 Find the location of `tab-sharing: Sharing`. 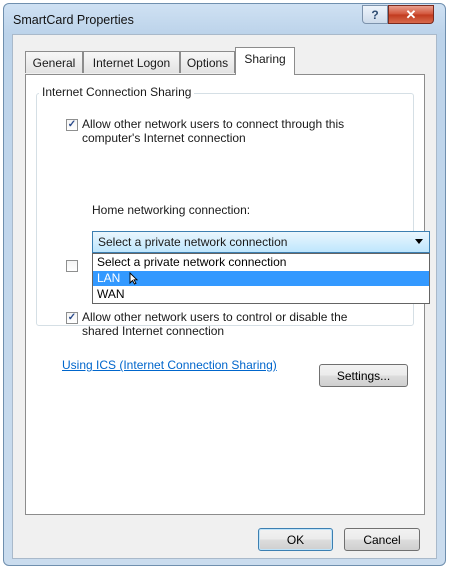

tab-sharing: Sharing is located at coordinates (265, 61).